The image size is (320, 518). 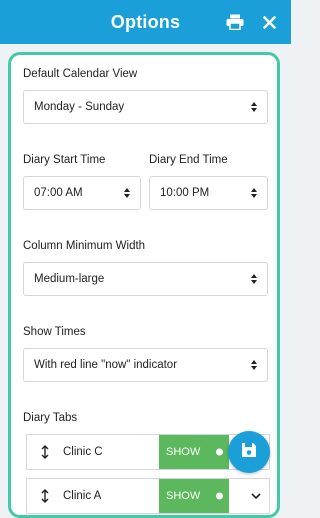 I want to click on show-times-select: With red line "now" indicator, so click(x=145, y=365).